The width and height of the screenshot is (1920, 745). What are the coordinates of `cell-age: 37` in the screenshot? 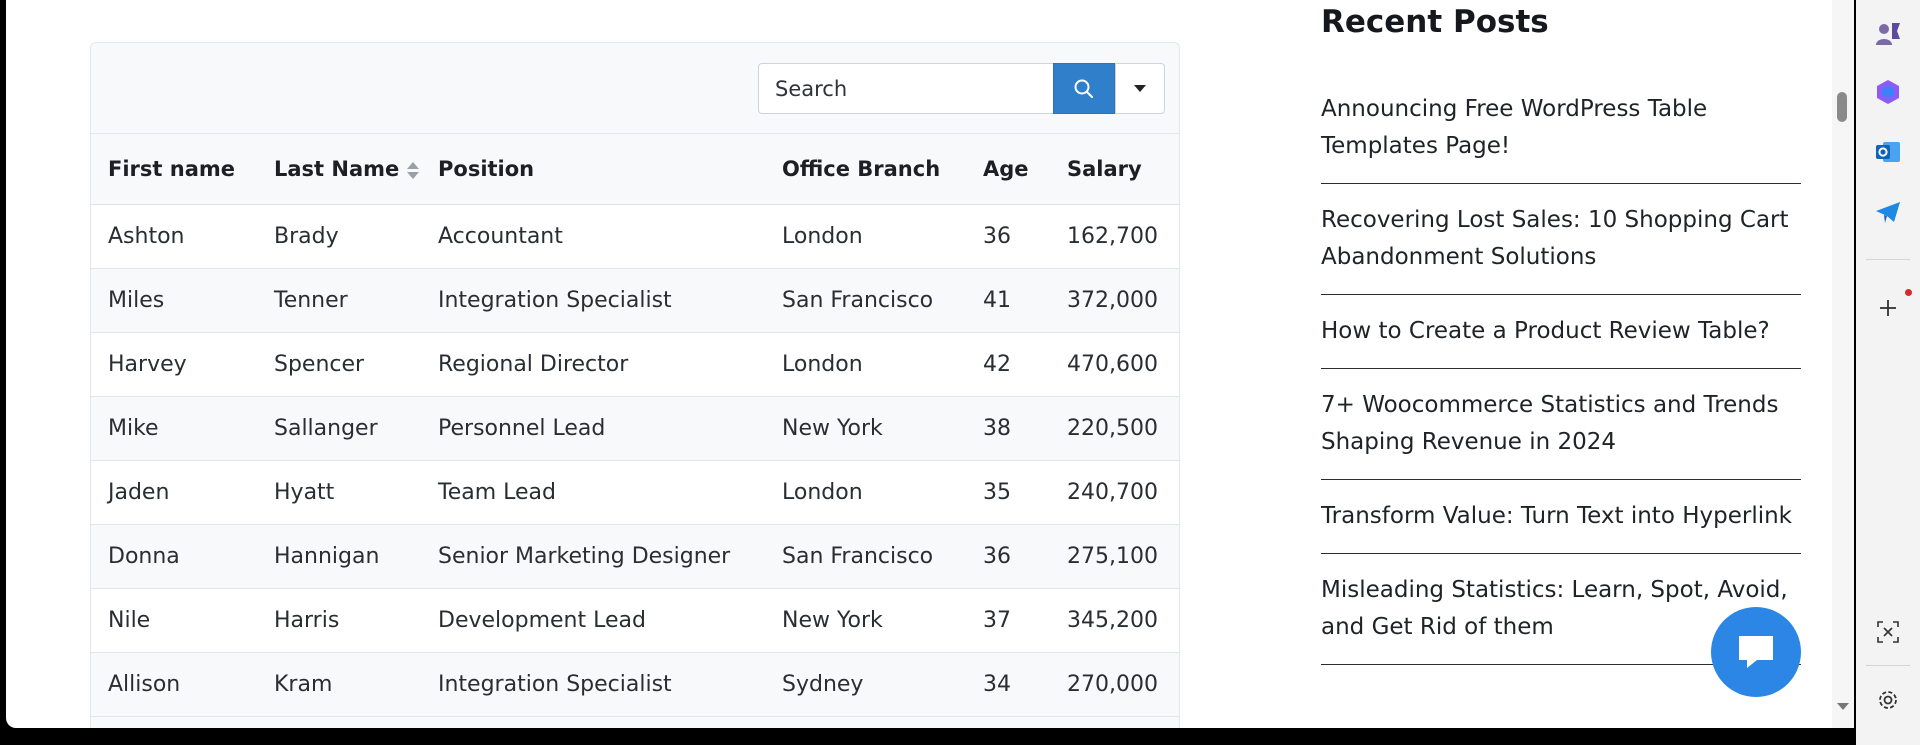 It's located at (1008, 620).